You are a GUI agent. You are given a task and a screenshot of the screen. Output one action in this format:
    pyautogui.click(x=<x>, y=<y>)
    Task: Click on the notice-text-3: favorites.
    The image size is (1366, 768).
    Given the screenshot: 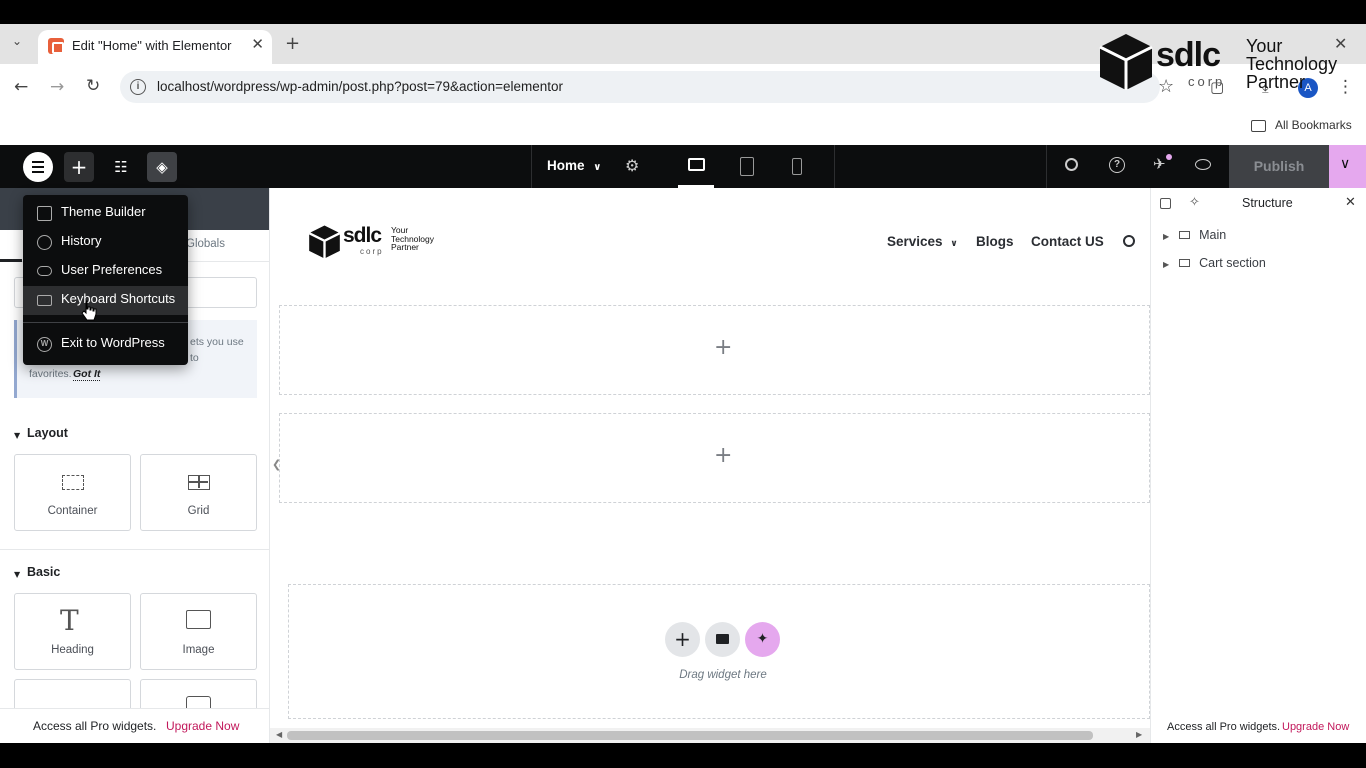 What is the action you would take?
    pyautogui.click(x=50, y=374)
    